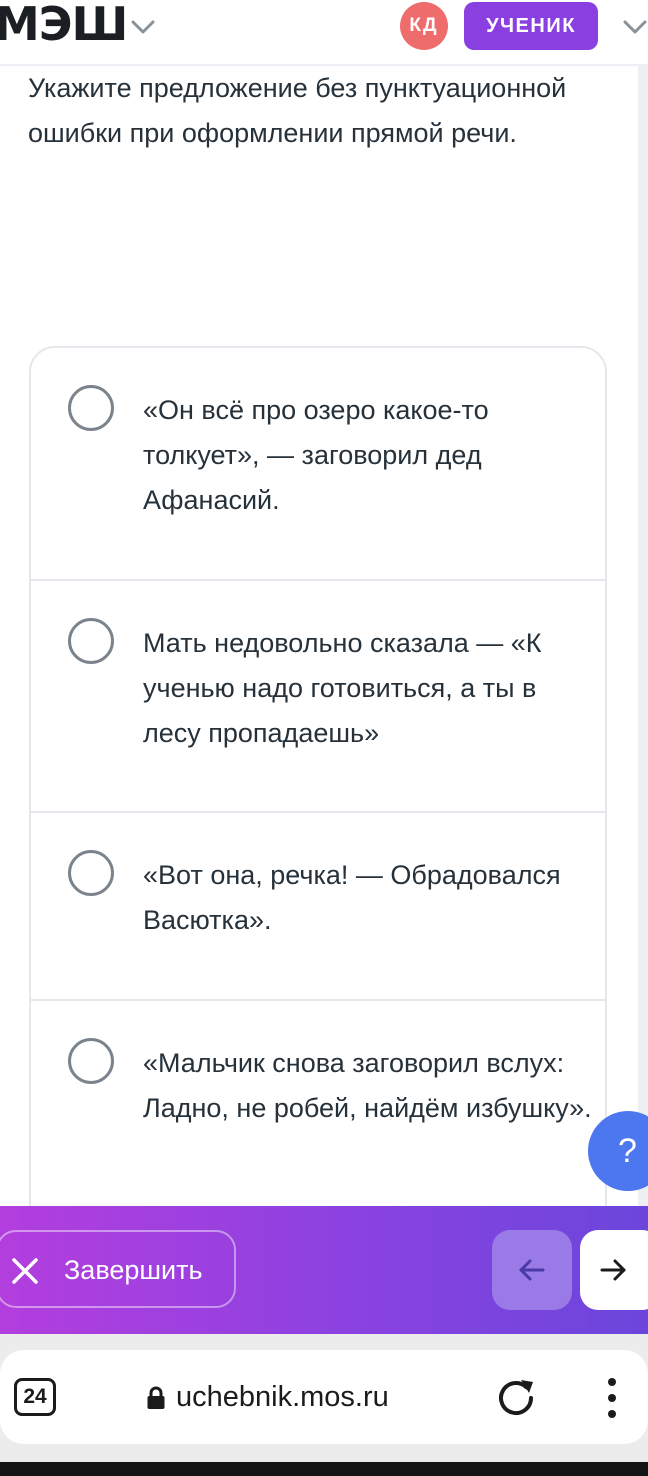 The height and width of the screenshot is (1476, 648). Describe the element at coordinates (424, 26) in the screenshot. I see `avatar: КД` at that location.